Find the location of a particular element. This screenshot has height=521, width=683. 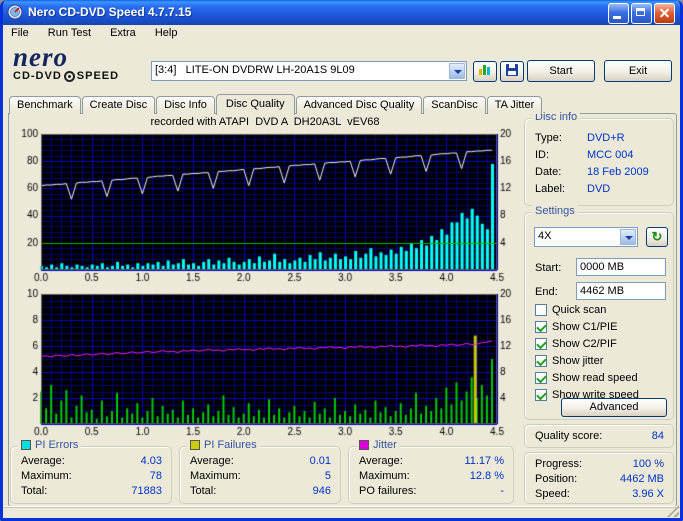

pie-total-label: Total: is located at coordinates (34, 491).